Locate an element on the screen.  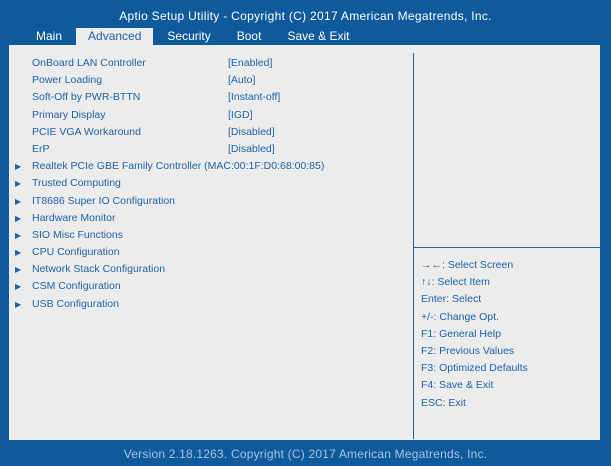
vertical-divider is located at coordinates (413, 246).